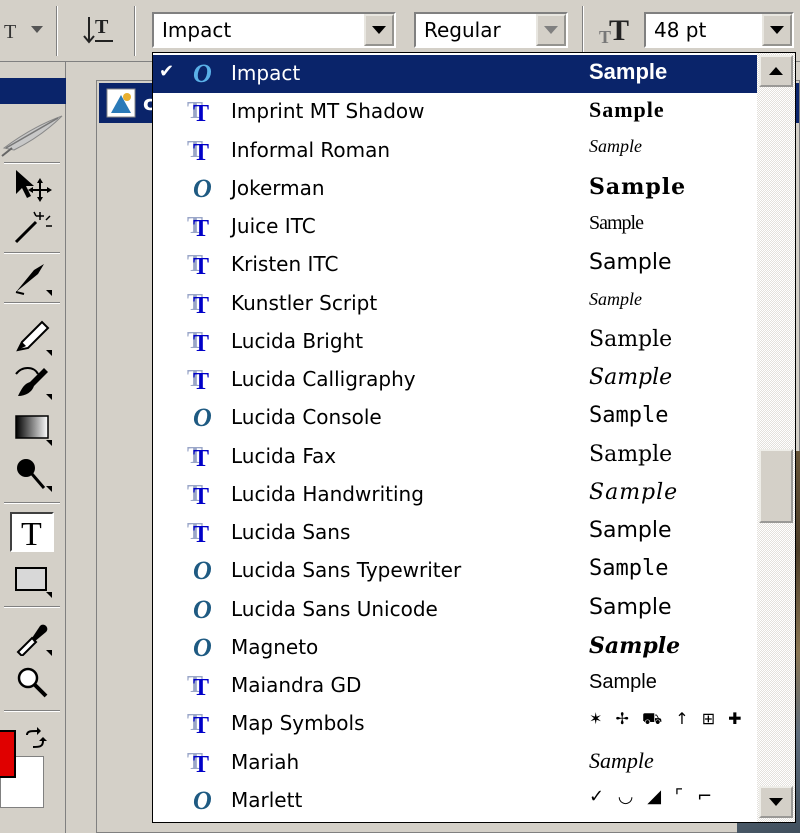  What do you see at coordinates (306, 417) in the screenshot?
I see `font-name: Lucida Console` at bounding box center [306, 417].